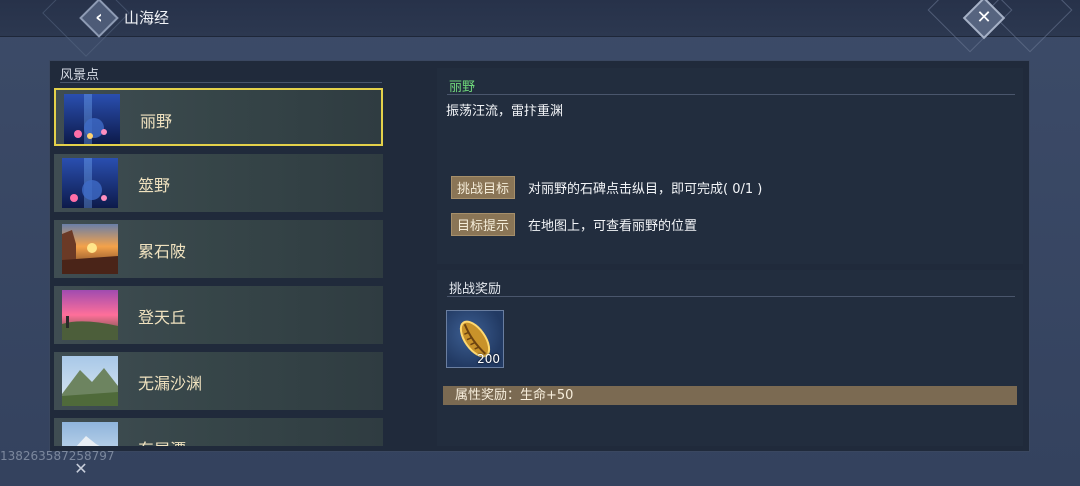  I want to click on chevron-left-icon: ‹, so click(99, 17).